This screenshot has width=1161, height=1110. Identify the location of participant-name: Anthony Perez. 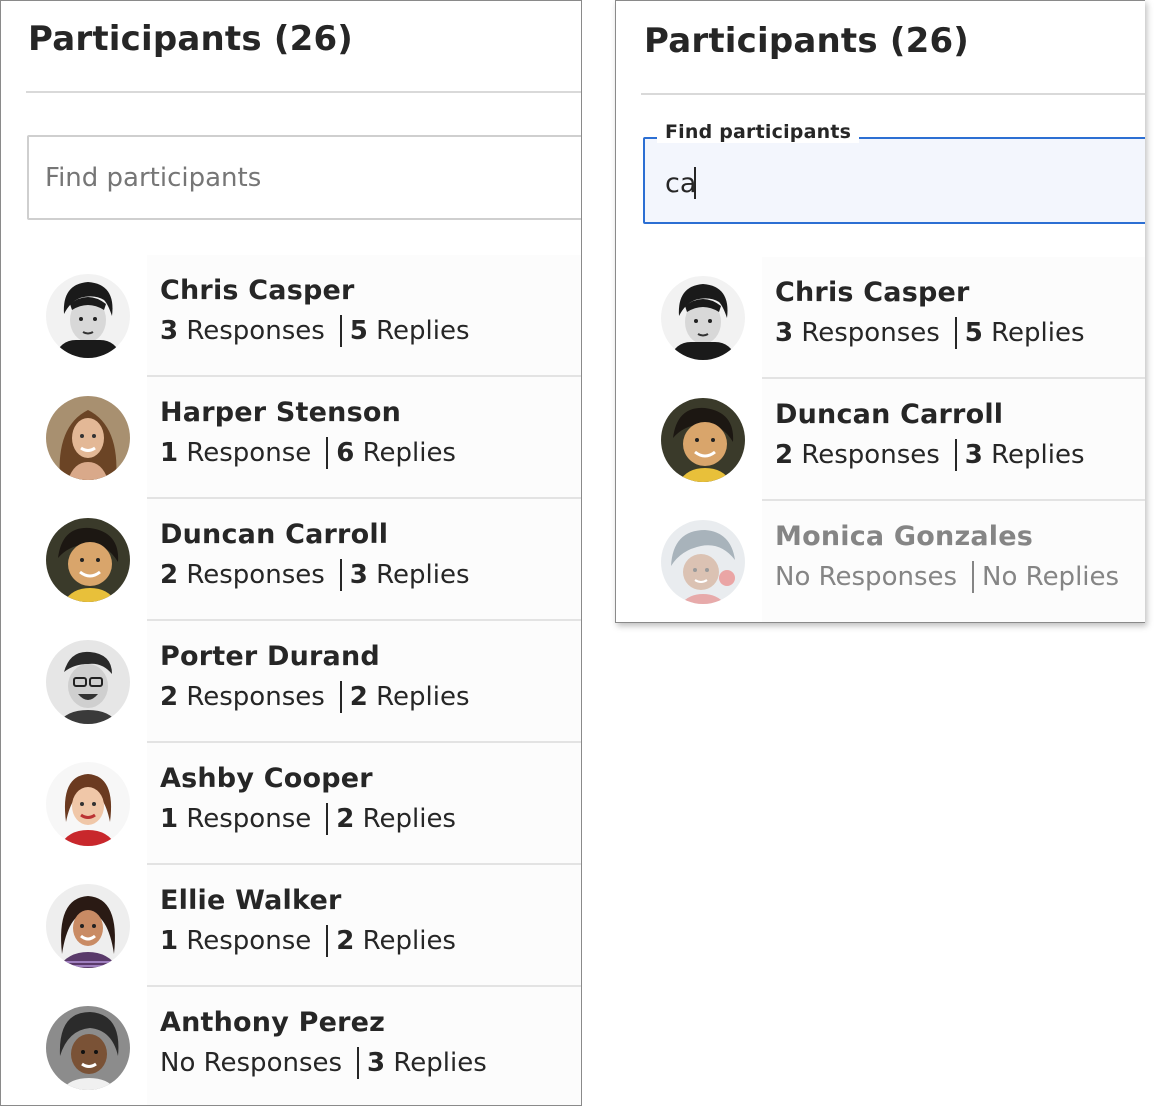
(272, 1022).